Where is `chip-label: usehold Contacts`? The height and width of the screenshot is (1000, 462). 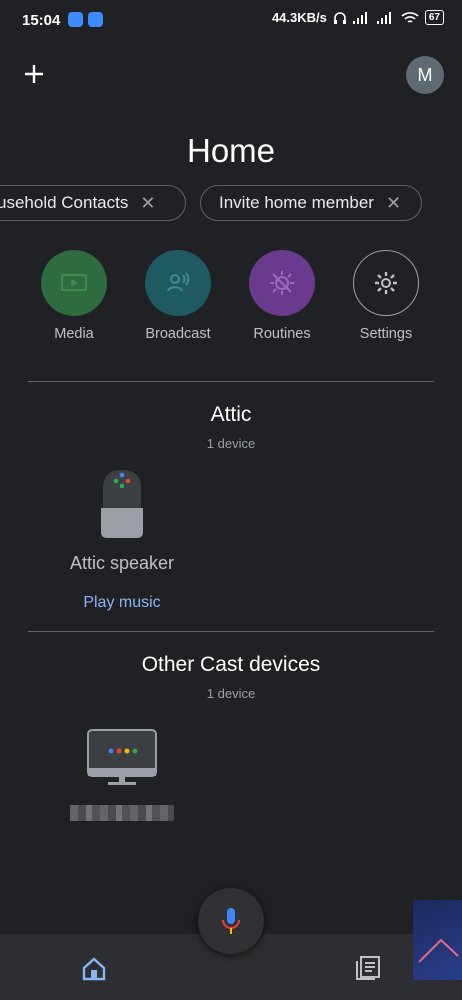 chip-label: usehold Contacts is located at coordinates (64, 202).